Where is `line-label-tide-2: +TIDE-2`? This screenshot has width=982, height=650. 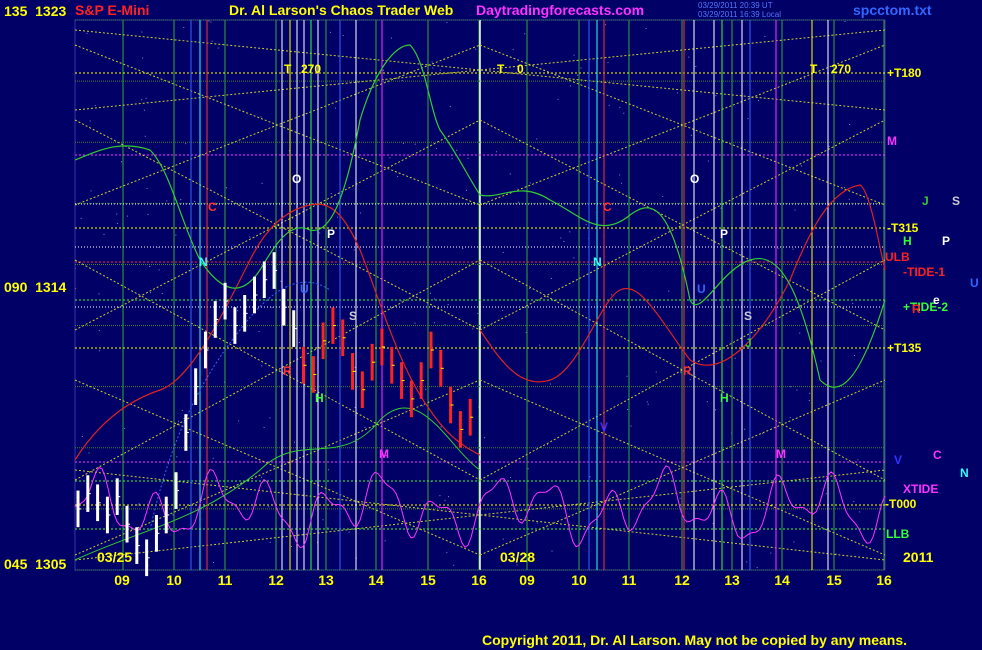
line-label-tide-2: +TIDE-2 is located at coordinates (926, 307).